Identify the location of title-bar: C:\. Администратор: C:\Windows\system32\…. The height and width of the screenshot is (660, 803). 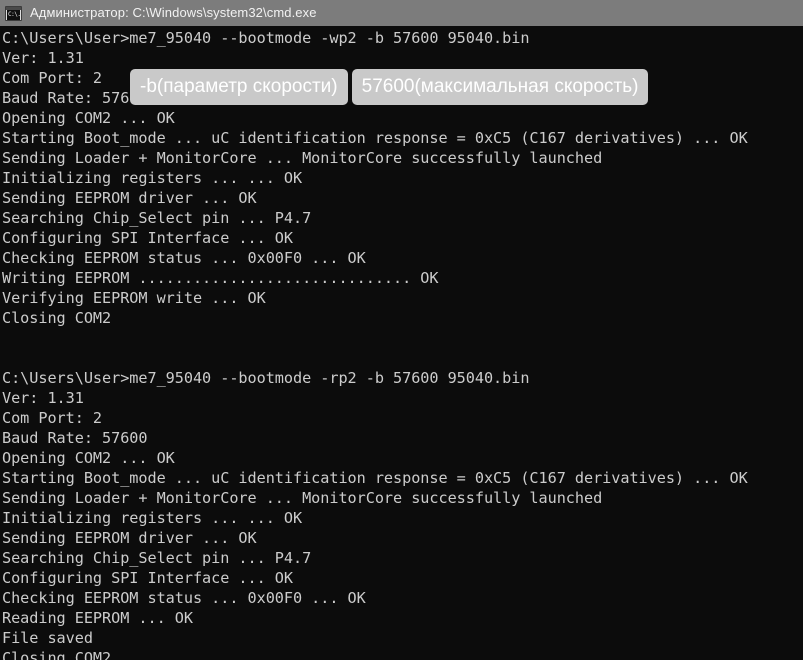
(401, 13).